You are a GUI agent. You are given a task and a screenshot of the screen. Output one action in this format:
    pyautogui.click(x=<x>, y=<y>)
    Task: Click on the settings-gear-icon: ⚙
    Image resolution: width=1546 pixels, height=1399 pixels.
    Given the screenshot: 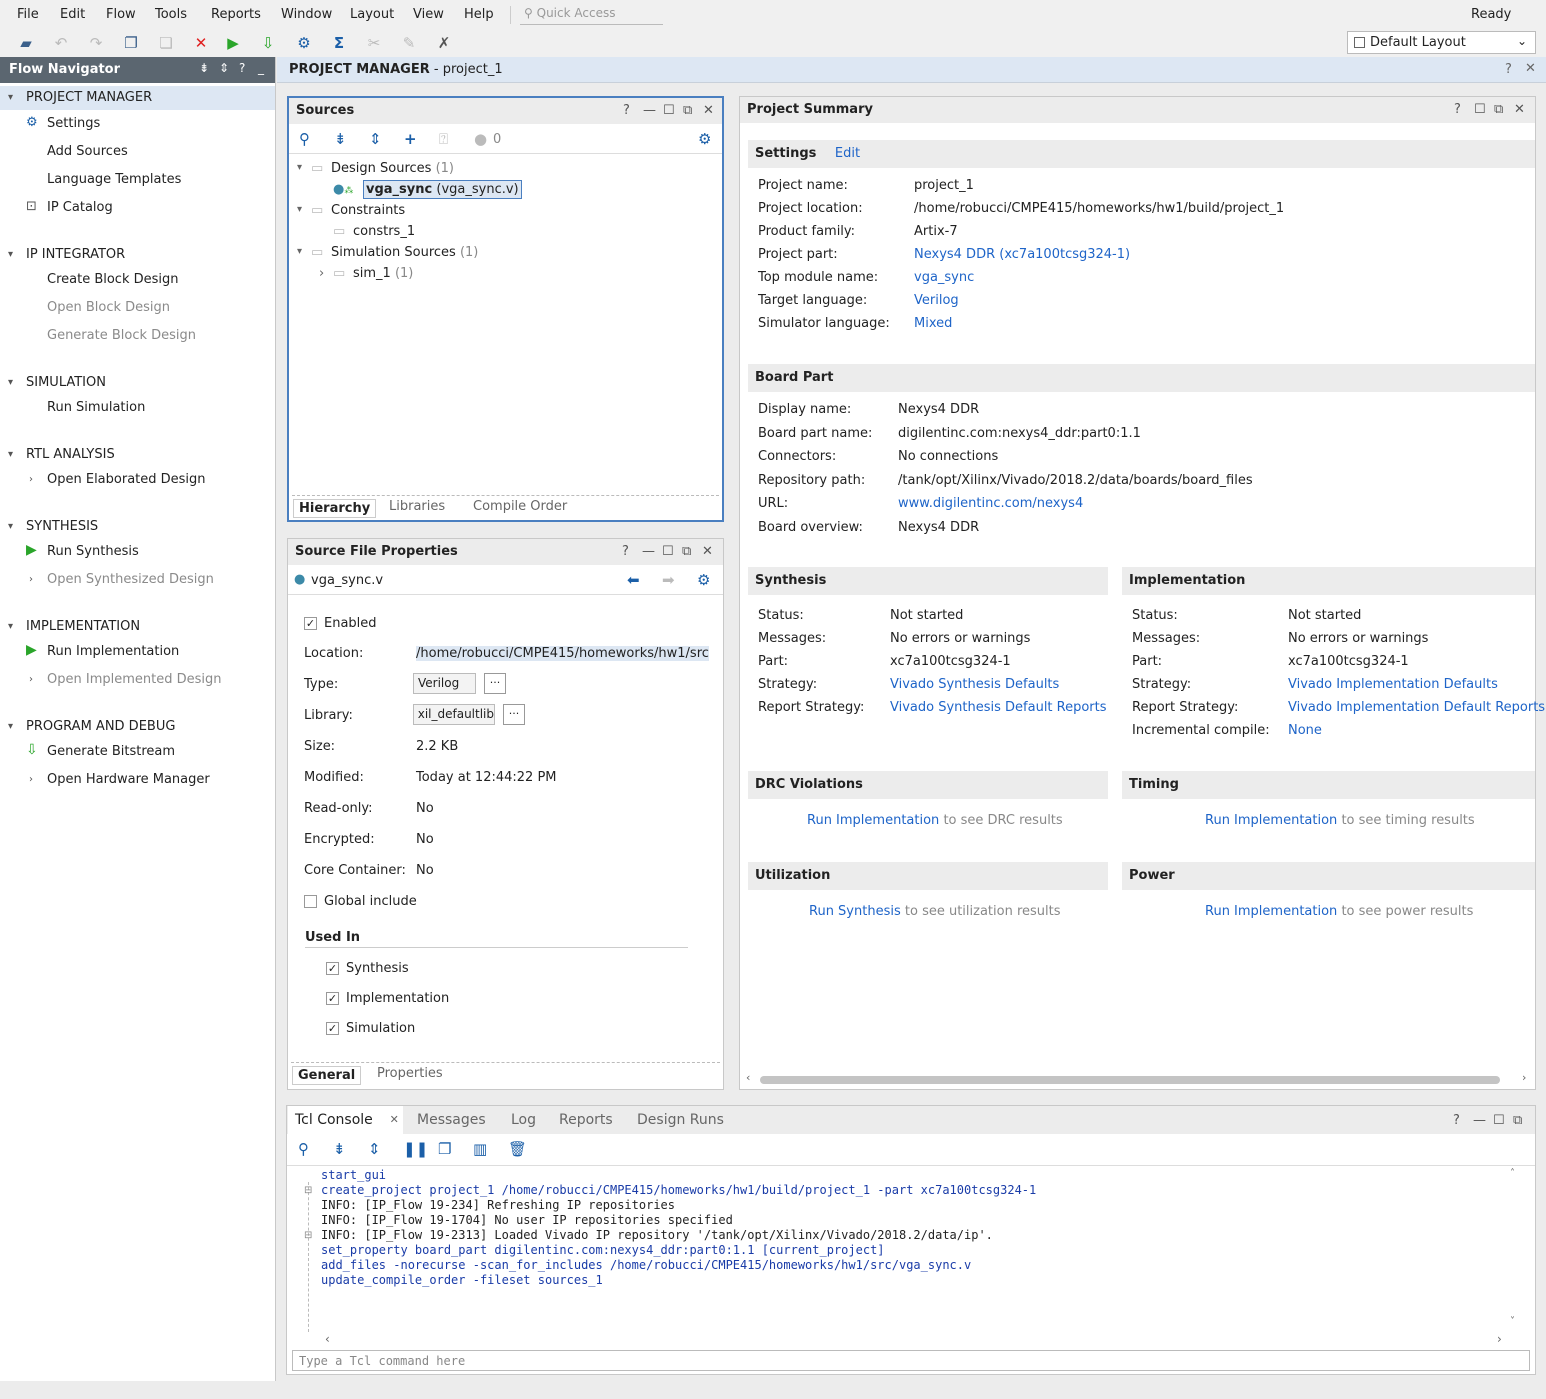 What is the action you would take?
    pyautogui.click(x=304, y=43)
    